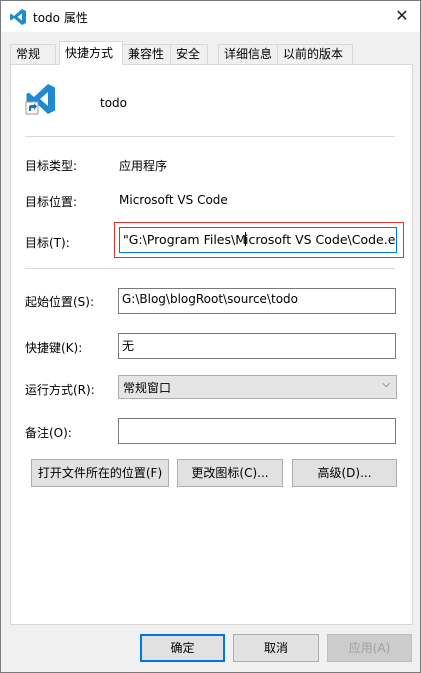  Describe the element at coordinates (189, 54) in the screenshot. I see `tab-security: 安全` at that location.